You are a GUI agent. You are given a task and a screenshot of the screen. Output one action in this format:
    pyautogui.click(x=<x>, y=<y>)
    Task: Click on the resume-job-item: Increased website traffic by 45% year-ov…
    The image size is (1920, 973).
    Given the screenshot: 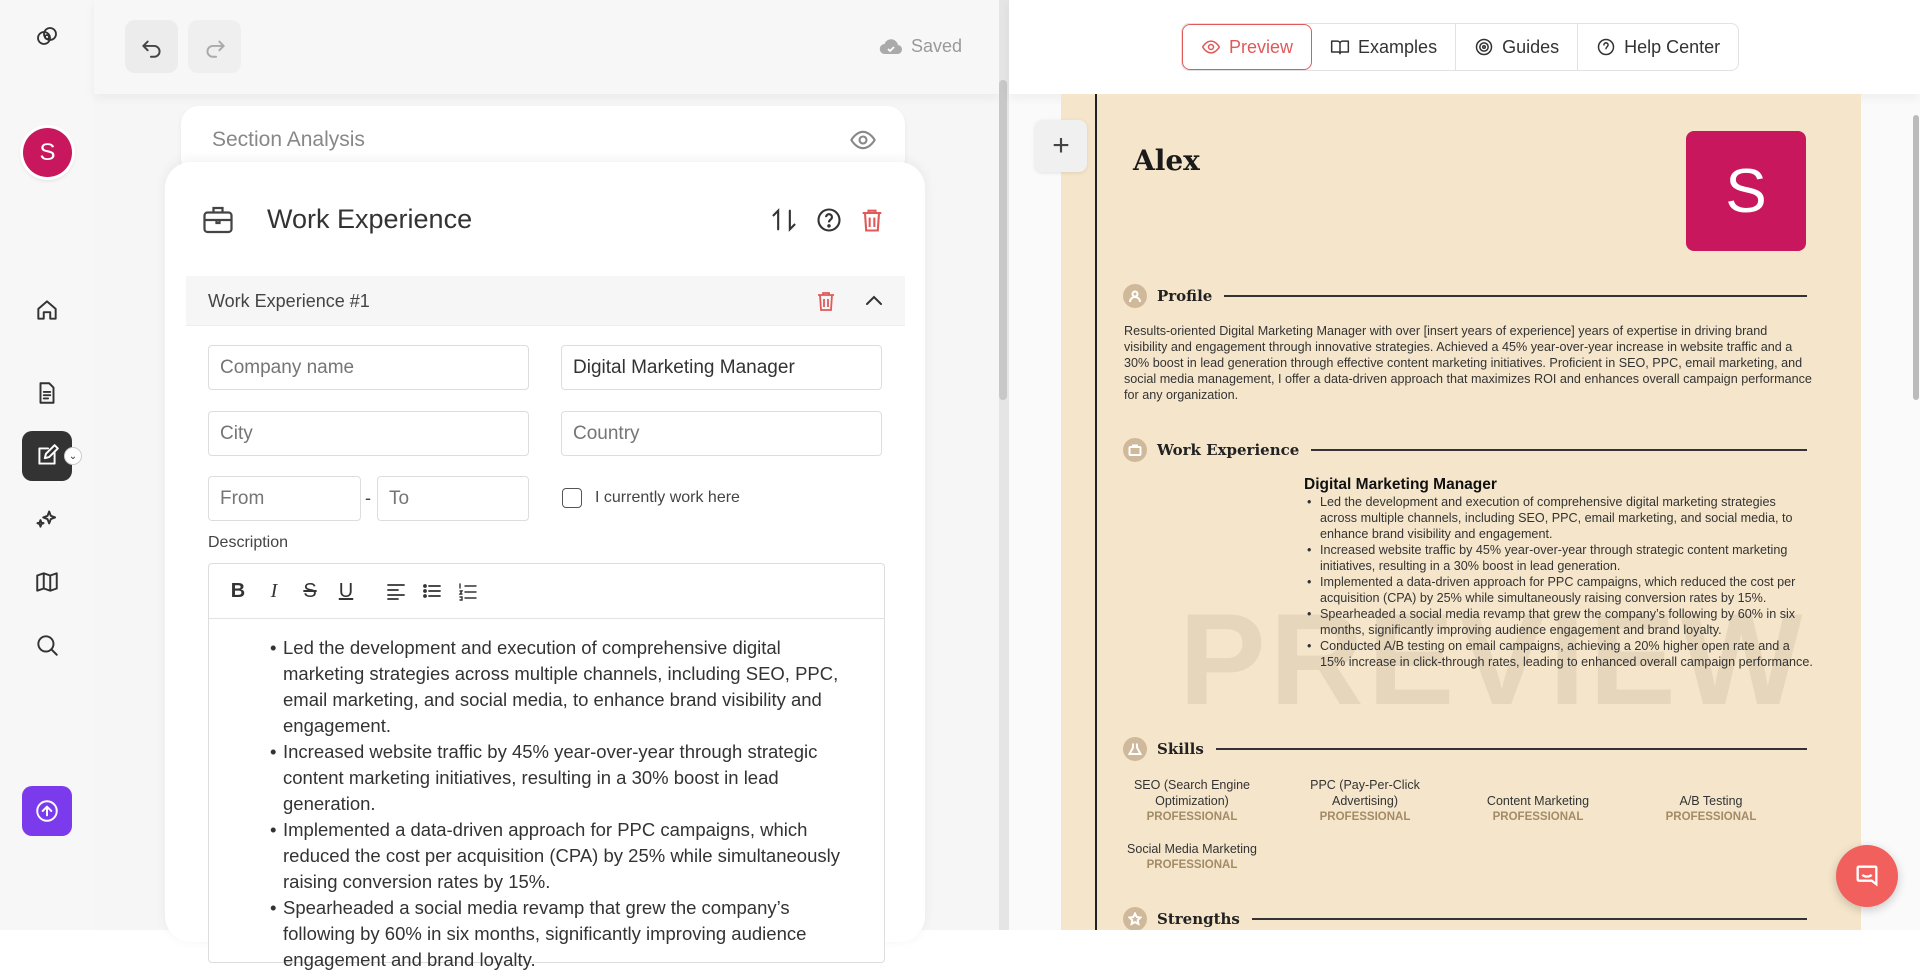 What is the action you would take?
    pyautogui.click(x=1559, y=558)
    